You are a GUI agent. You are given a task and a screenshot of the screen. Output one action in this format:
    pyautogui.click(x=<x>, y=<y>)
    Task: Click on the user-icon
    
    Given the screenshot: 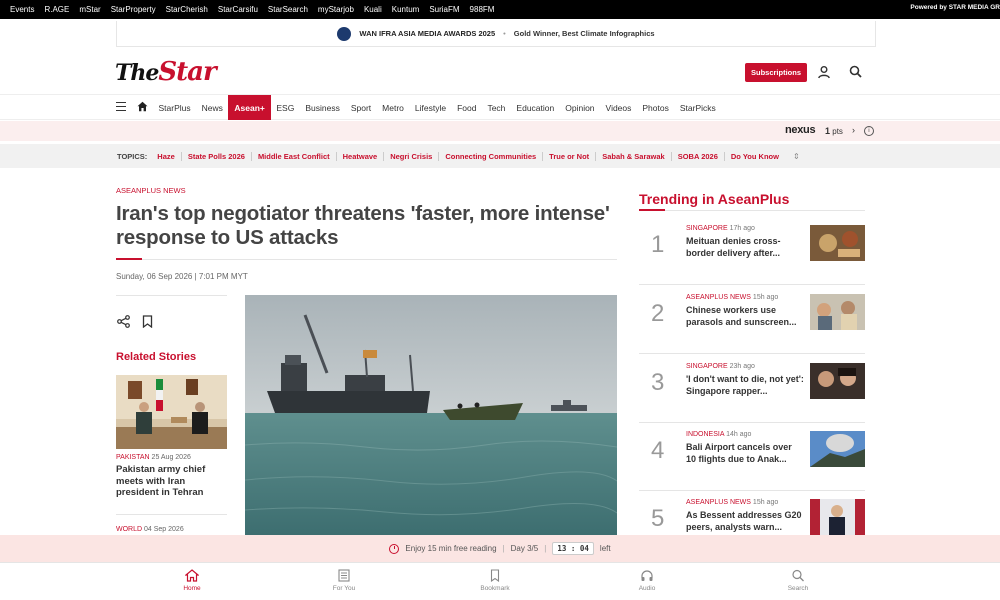 What is the action you would take?
    pyautogui.click(x=824, y=72)
    